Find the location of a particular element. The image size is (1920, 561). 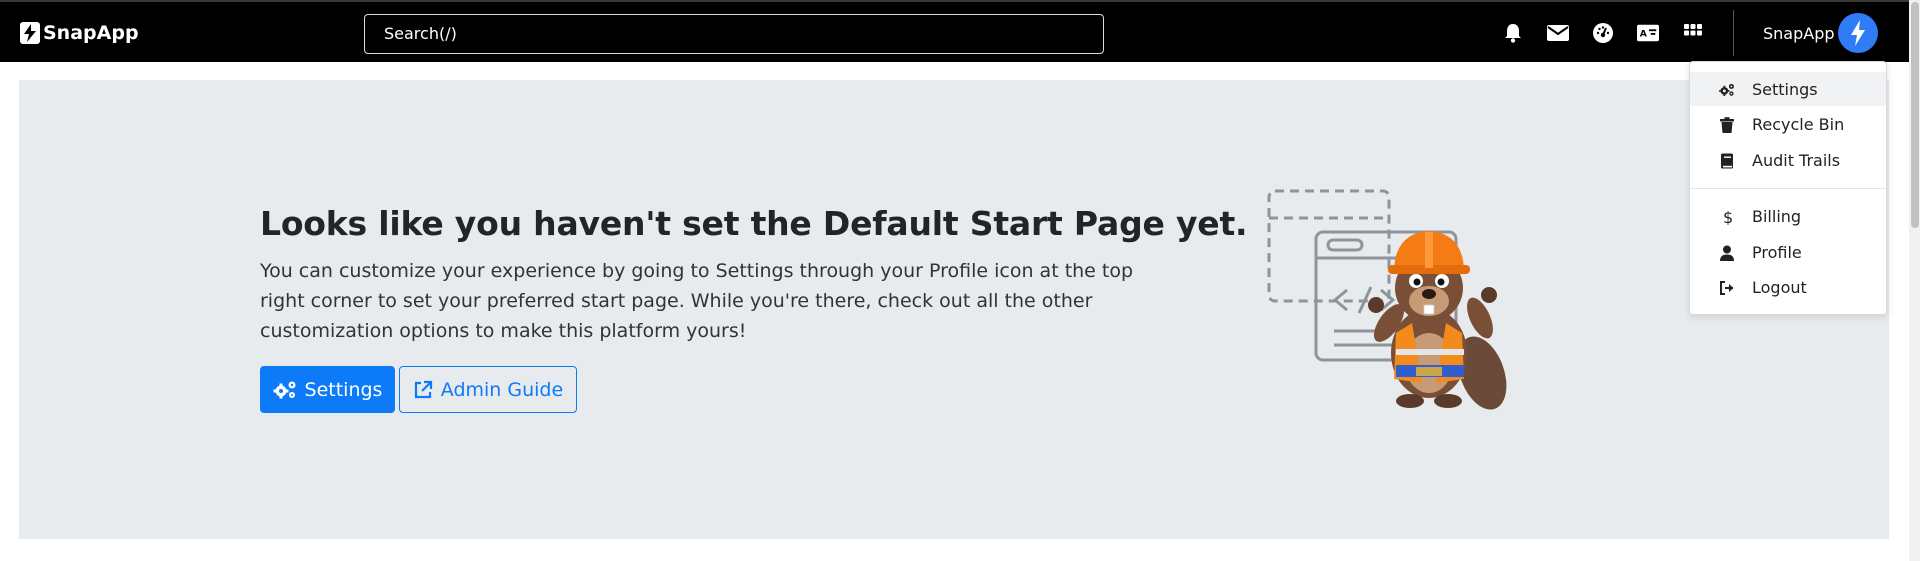

user-icon is located at coordinates (1727, 253).